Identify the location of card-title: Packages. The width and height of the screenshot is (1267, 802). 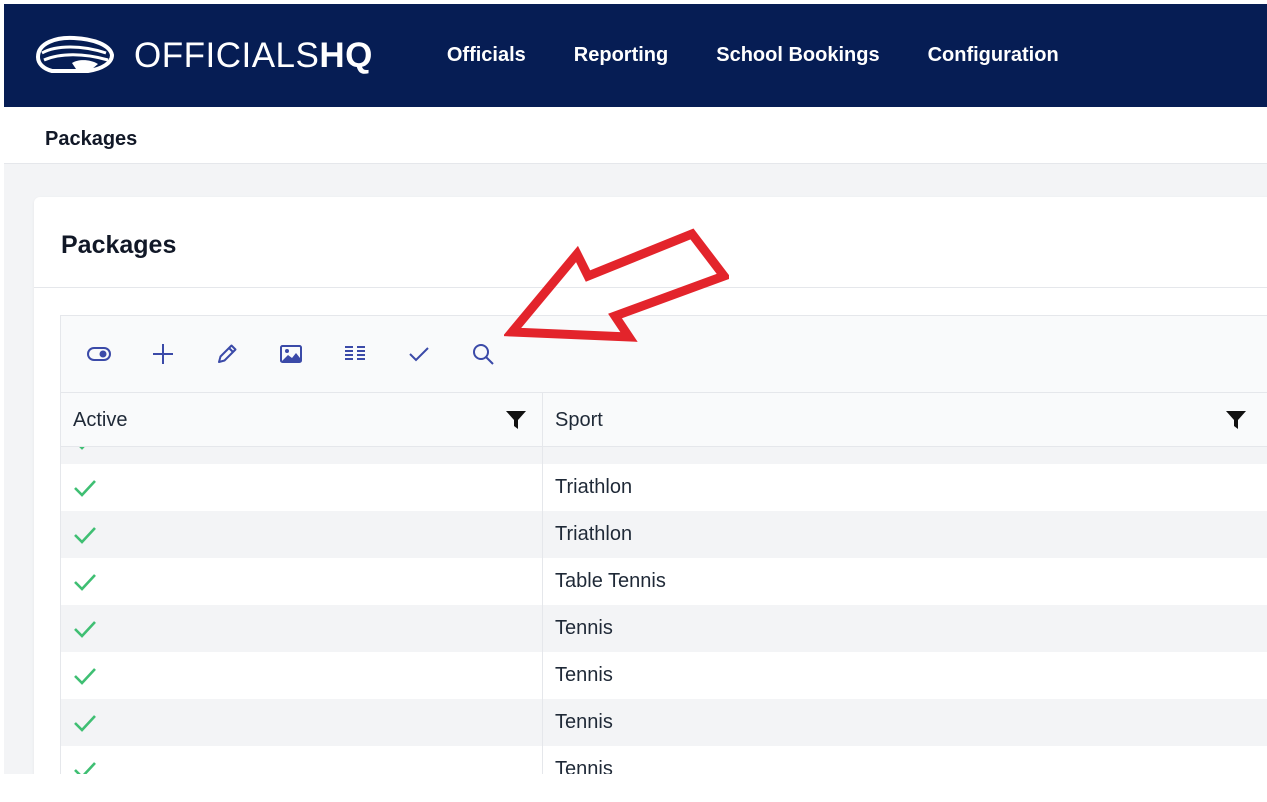
(119, 245).